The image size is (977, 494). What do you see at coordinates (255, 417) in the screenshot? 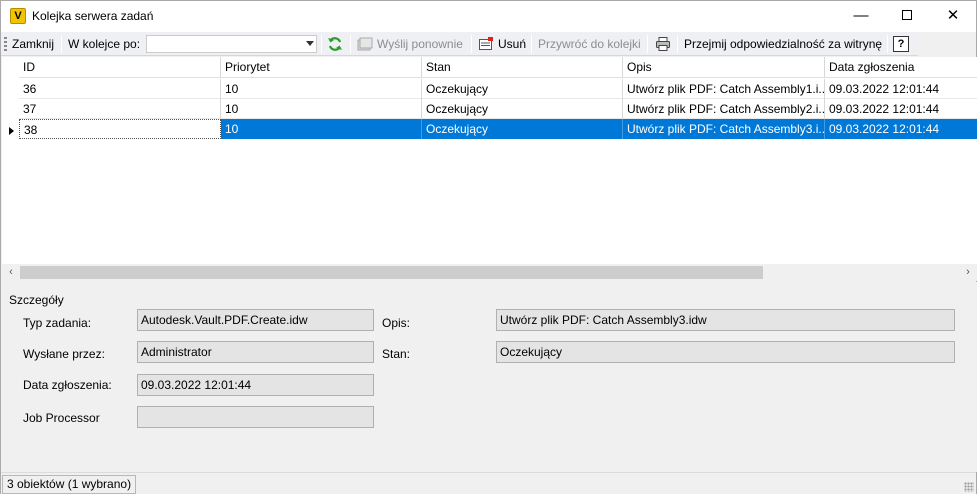
I see `job-processor-field` at bounding box center [255, 417].